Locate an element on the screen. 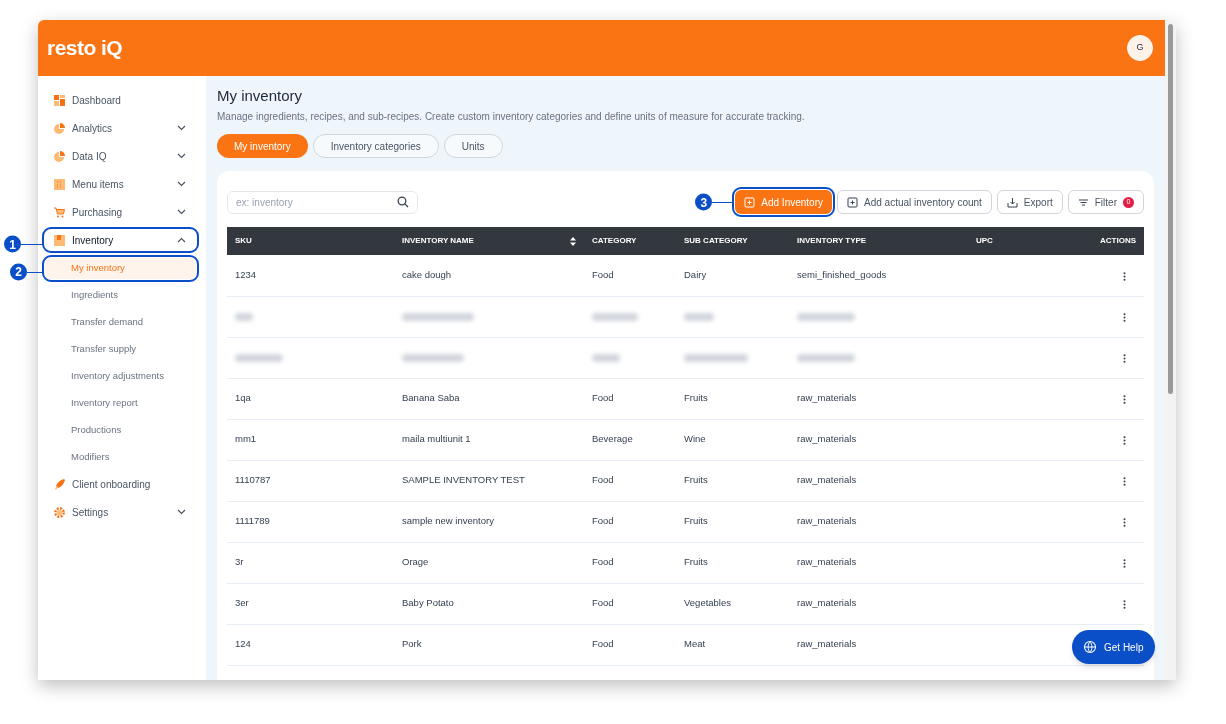 The image size is (1226, 724). table-cell: 1qa is located at coordinates (310, 398).